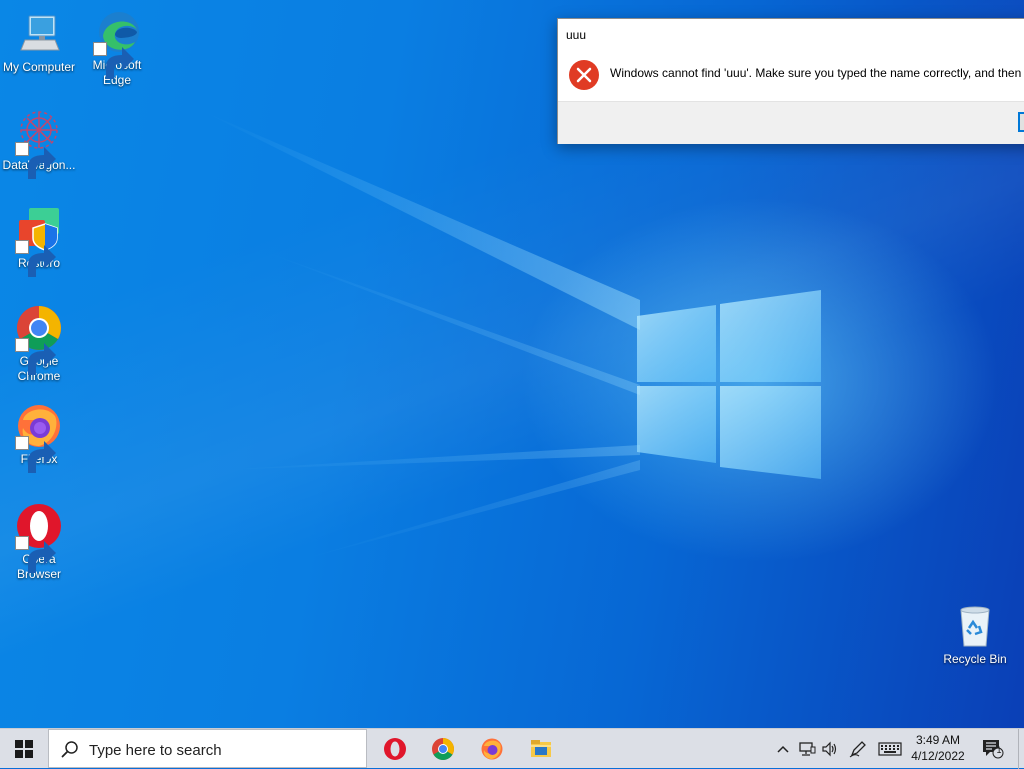 This screenshot has width=1024, height=769. I want to click on desktop-icon-restoro: Restoro, so click(39, 241).